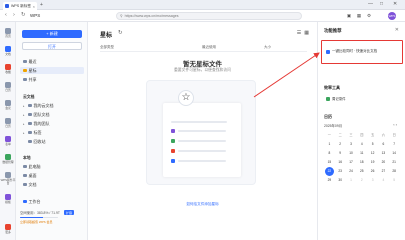  Describe the element at coordinates (52, 175) in the screenshot. I see `sidebar-item-desktop: 桌面` at that location.